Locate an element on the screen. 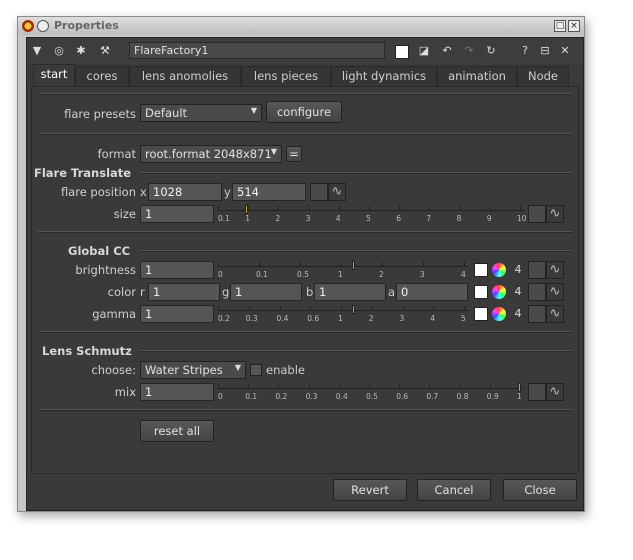  size-curve-icon: ∿ is located at coordinates (555, 214).